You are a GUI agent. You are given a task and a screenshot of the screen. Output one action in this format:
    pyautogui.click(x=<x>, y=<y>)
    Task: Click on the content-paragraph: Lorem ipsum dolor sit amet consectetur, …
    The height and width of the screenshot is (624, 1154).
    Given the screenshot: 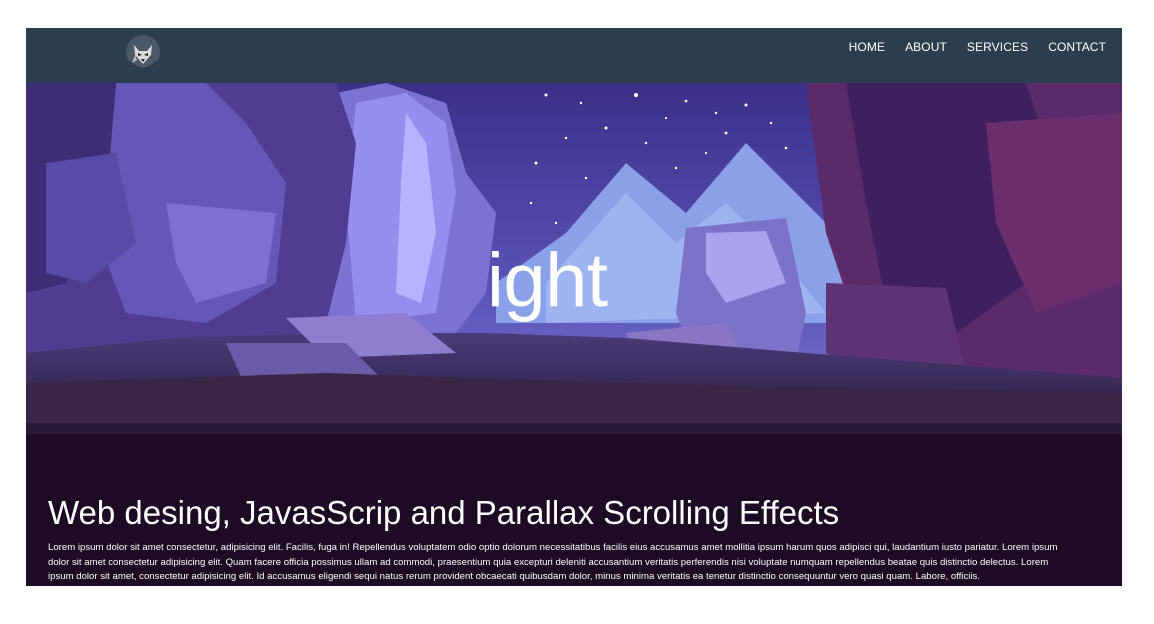 What is the action you would take?
    pyautogui.click(x=553, y=562)
    